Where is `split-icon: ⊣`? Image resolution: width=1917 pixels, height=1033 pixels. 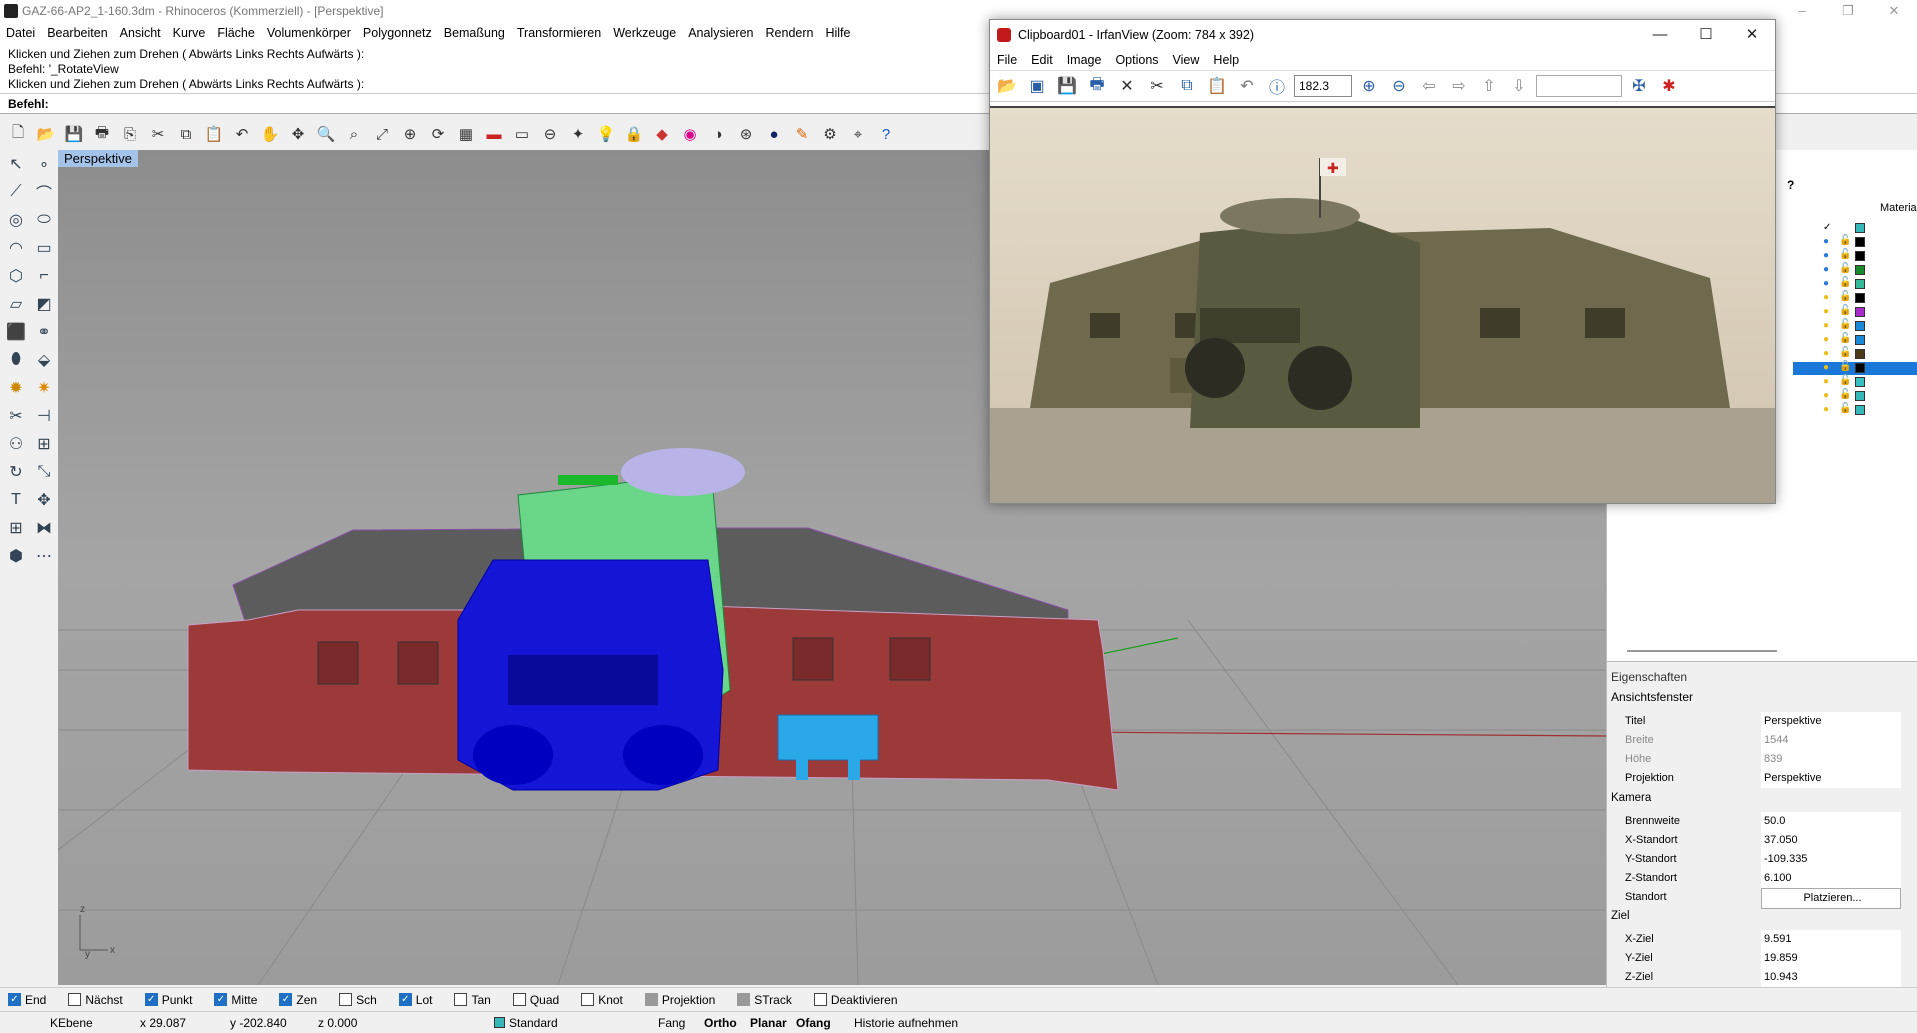 split-icon: ⊣ is located at coordinates (44, 416).